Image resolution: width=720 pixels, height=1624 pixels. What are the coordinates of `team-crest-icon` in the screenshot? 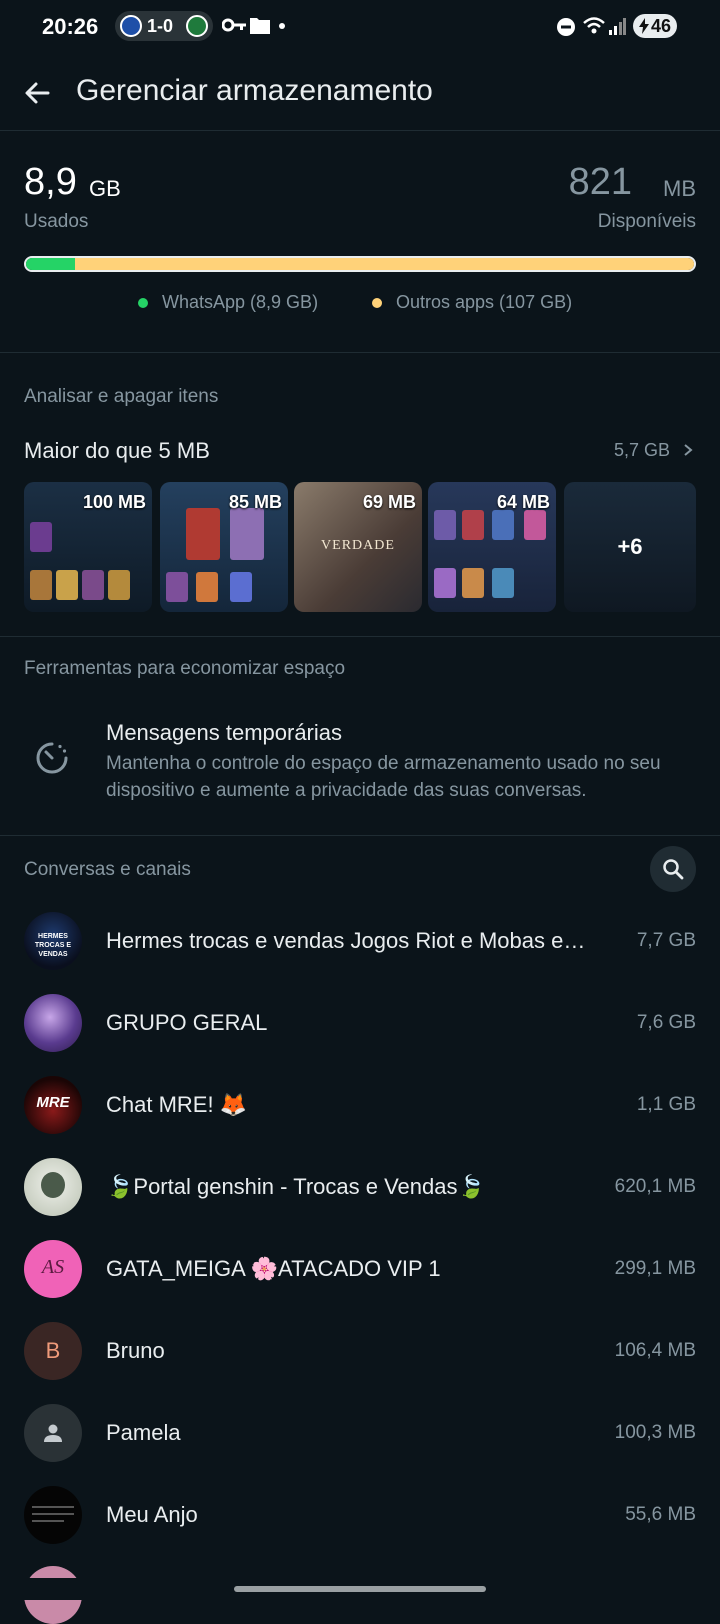 It's located at (131, 26).